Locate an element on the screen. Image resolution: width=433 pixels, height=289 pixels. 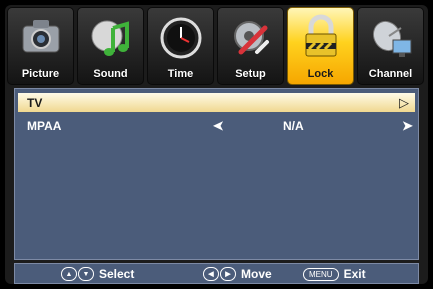
submenu-arrow-icon: ▷ is located at coordinates (404, 102).